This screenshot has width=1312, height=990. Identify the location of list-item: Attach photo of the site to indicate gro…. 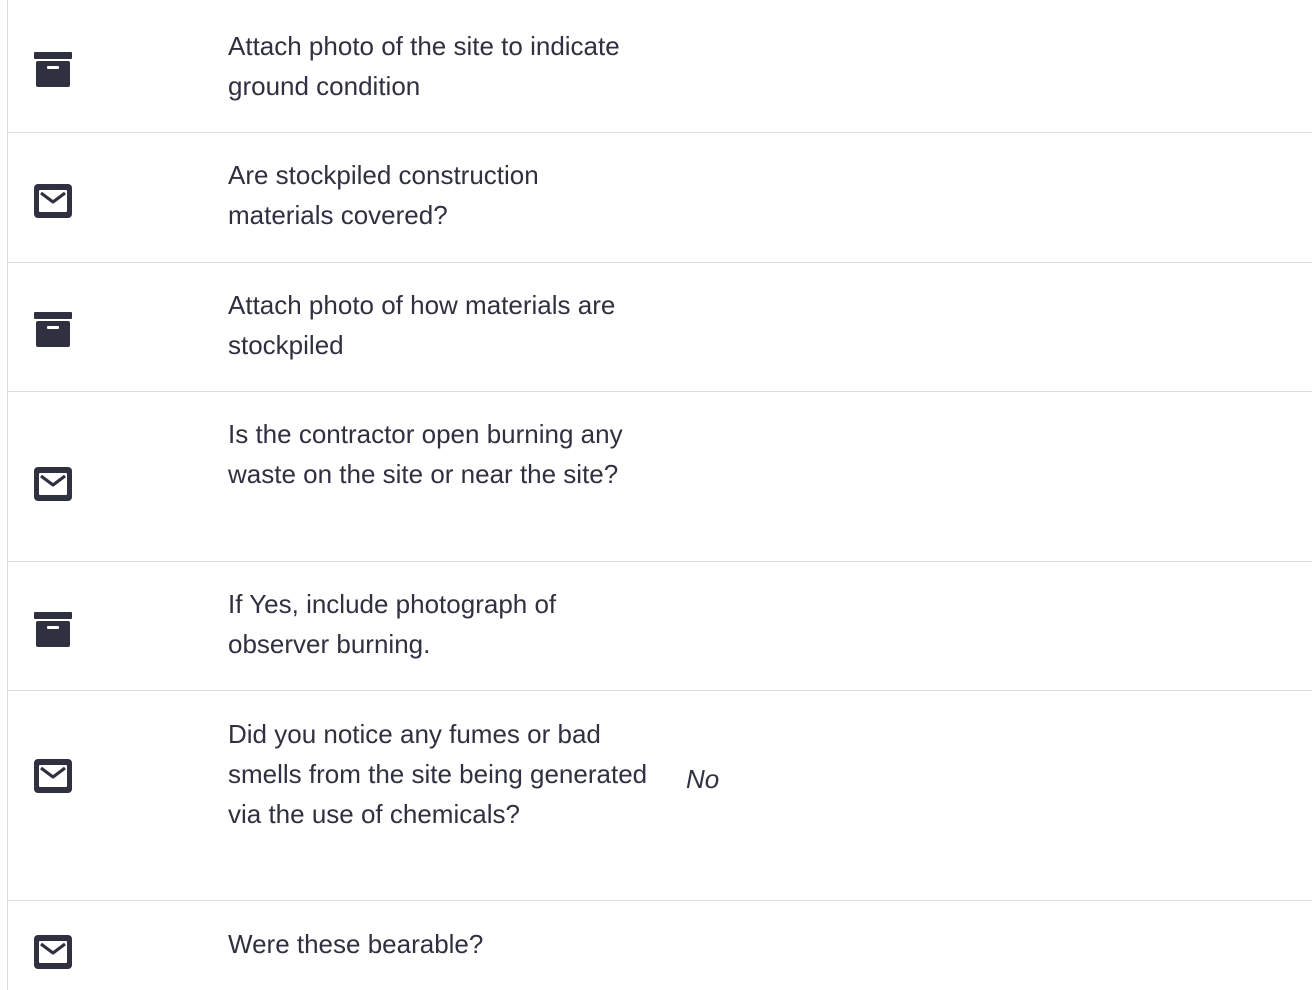
(660, 66).